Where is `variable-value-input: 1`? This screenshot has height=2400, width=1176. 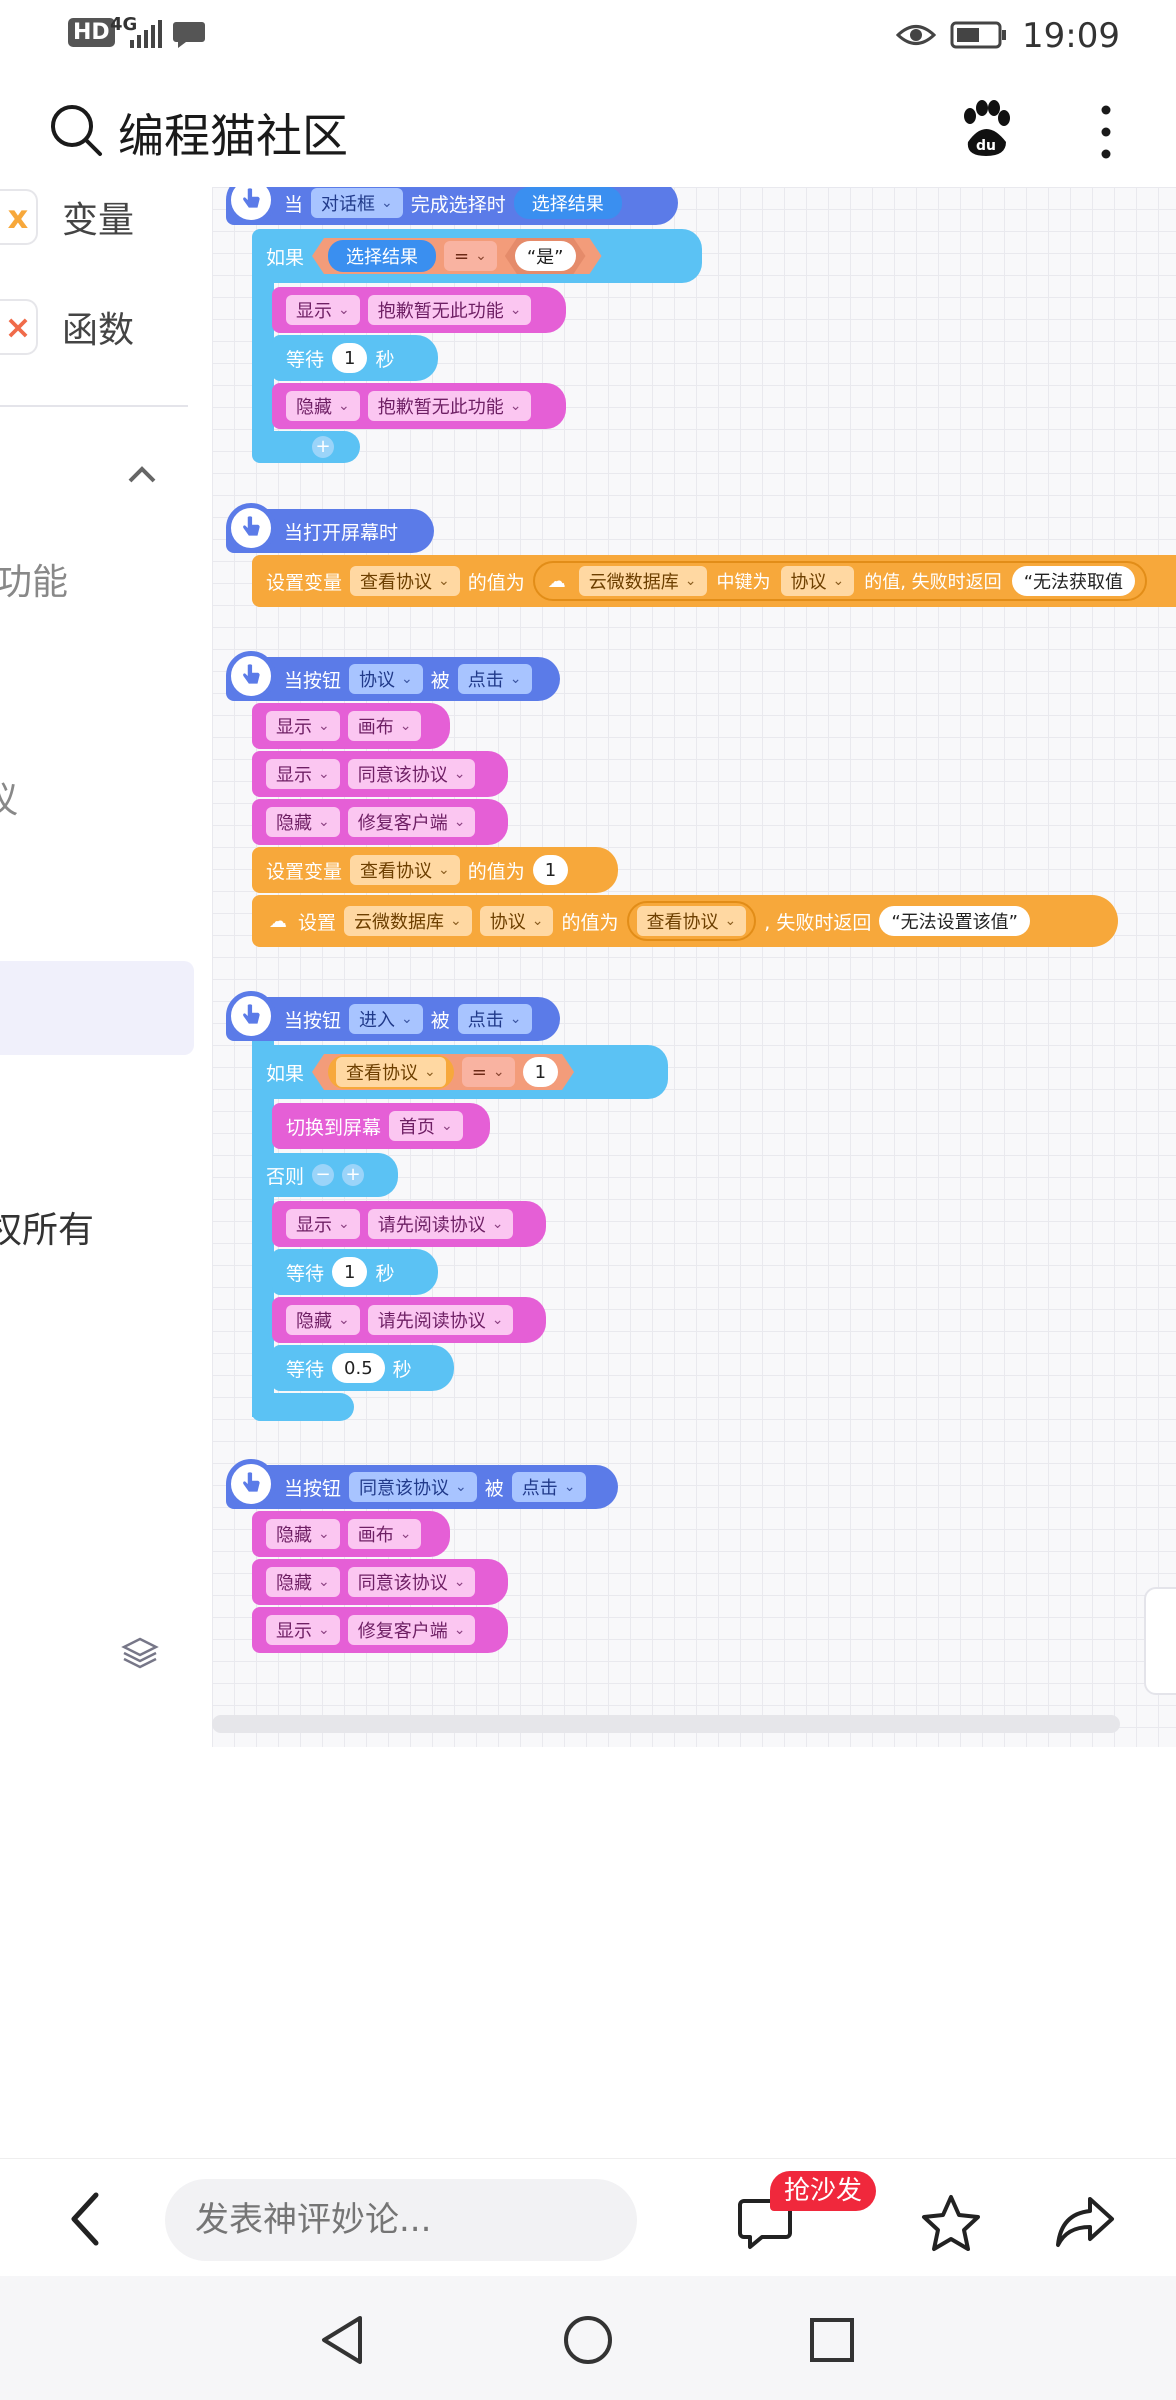 variable-value-input: 1 is located at coordinates (550, 870).